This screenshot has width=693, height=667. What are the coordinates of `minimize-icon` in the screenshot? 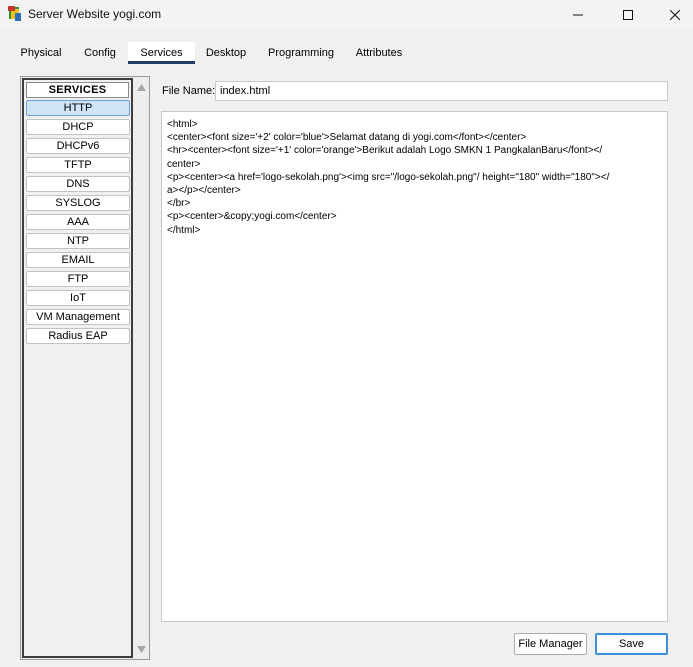 It's located at (578, 15).